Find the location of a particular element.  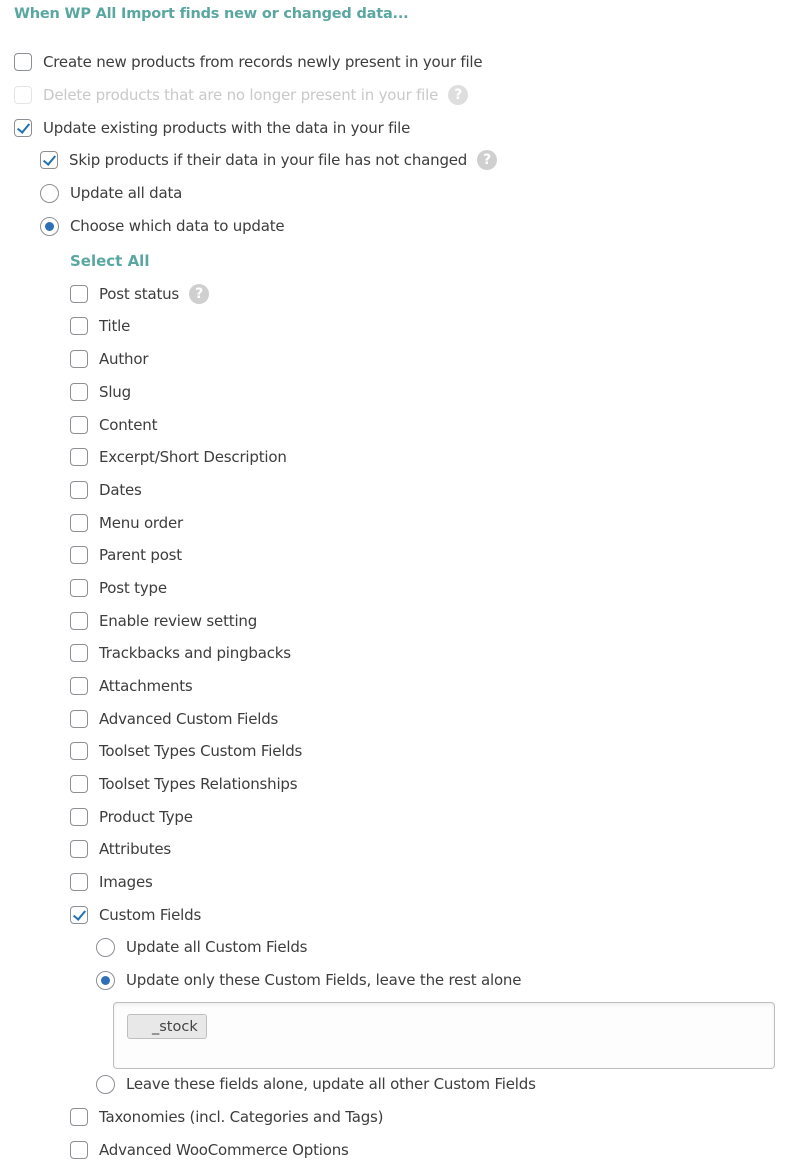

custom-fields-tag-input: _stock is located at coordinates (444, 1035).